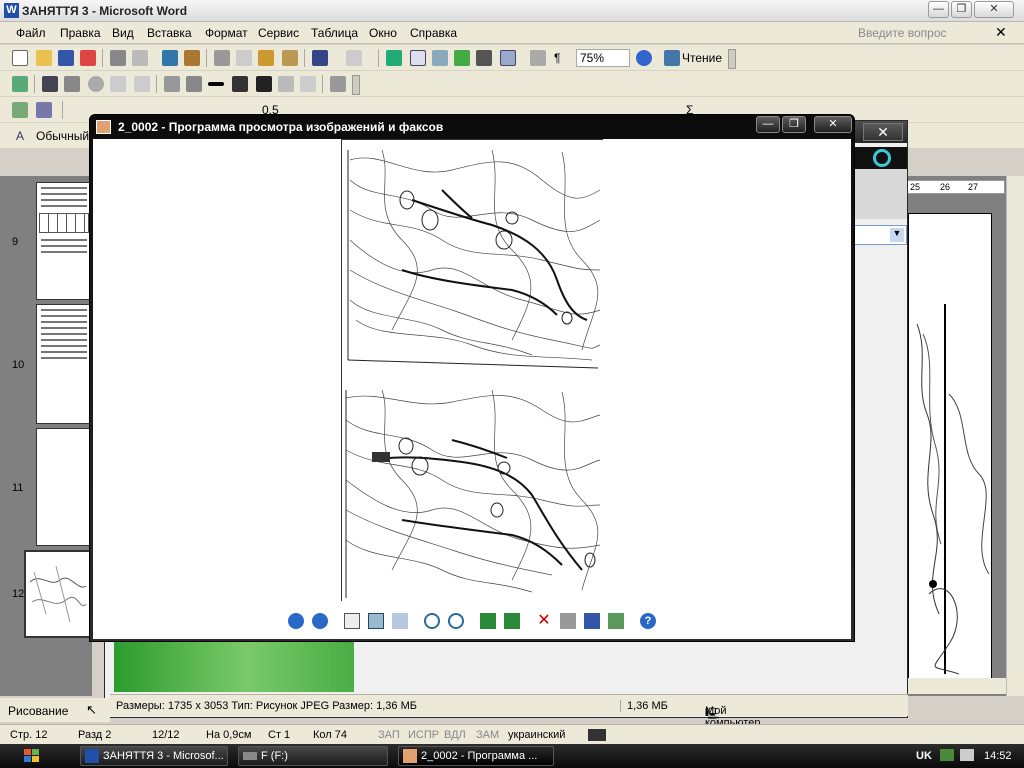 This screenshot has height=768, width=1024. What do you see at coordinates (169, 33) in the screenshot?
I see `menu-insert: Вставка` at bounding box center [169, 33].